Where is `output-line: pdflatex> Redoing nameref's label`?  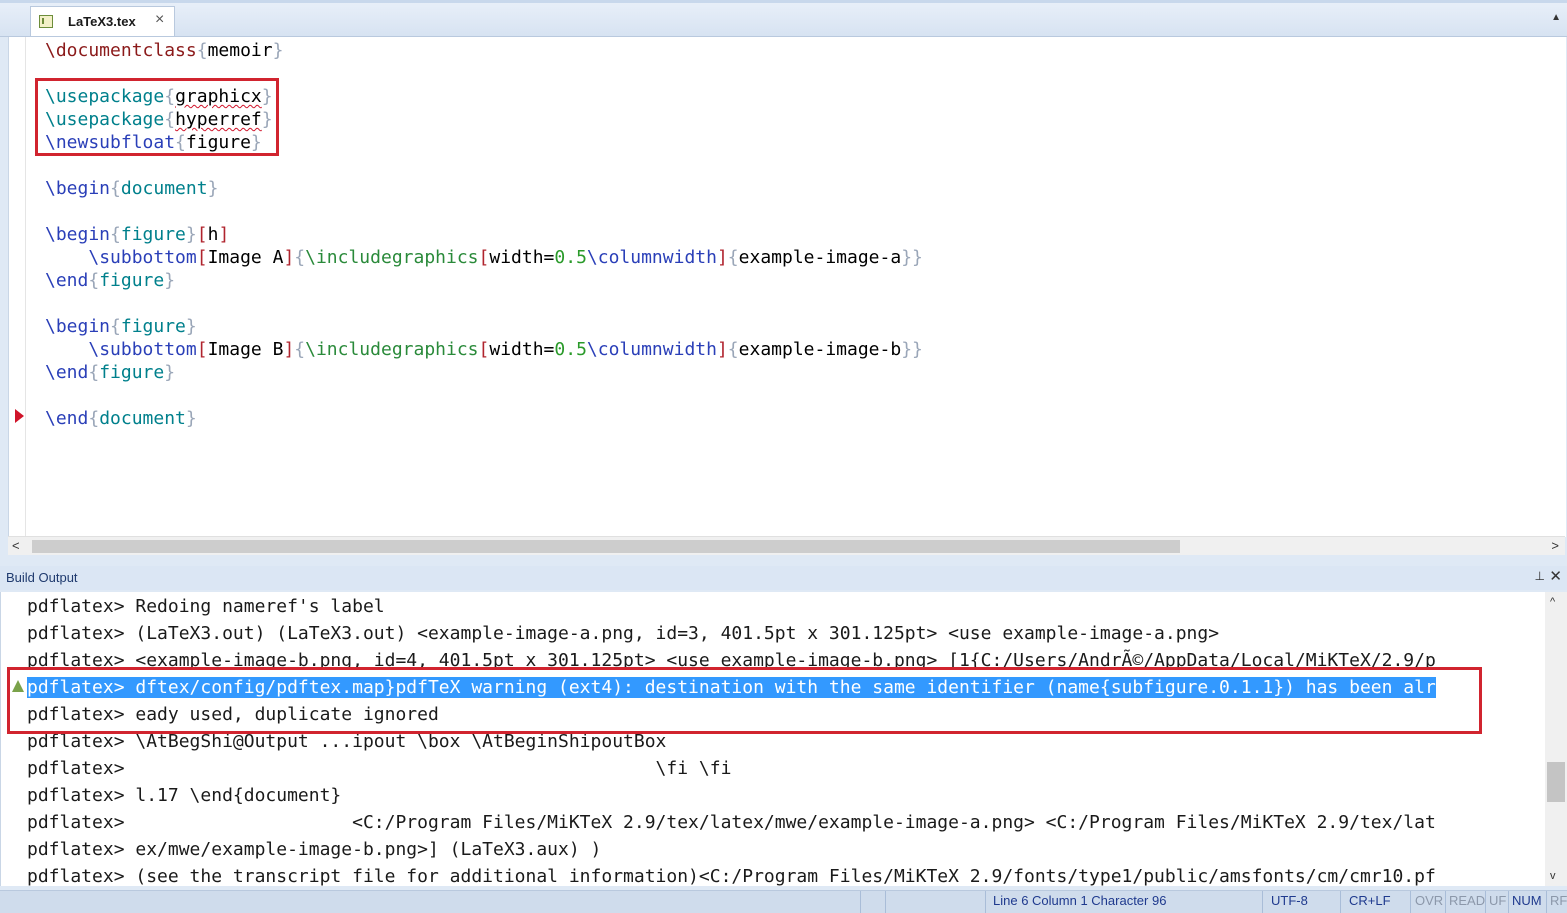 output-line: pdflatex> Redoing nameref's label is located at coordinates (731, 606).